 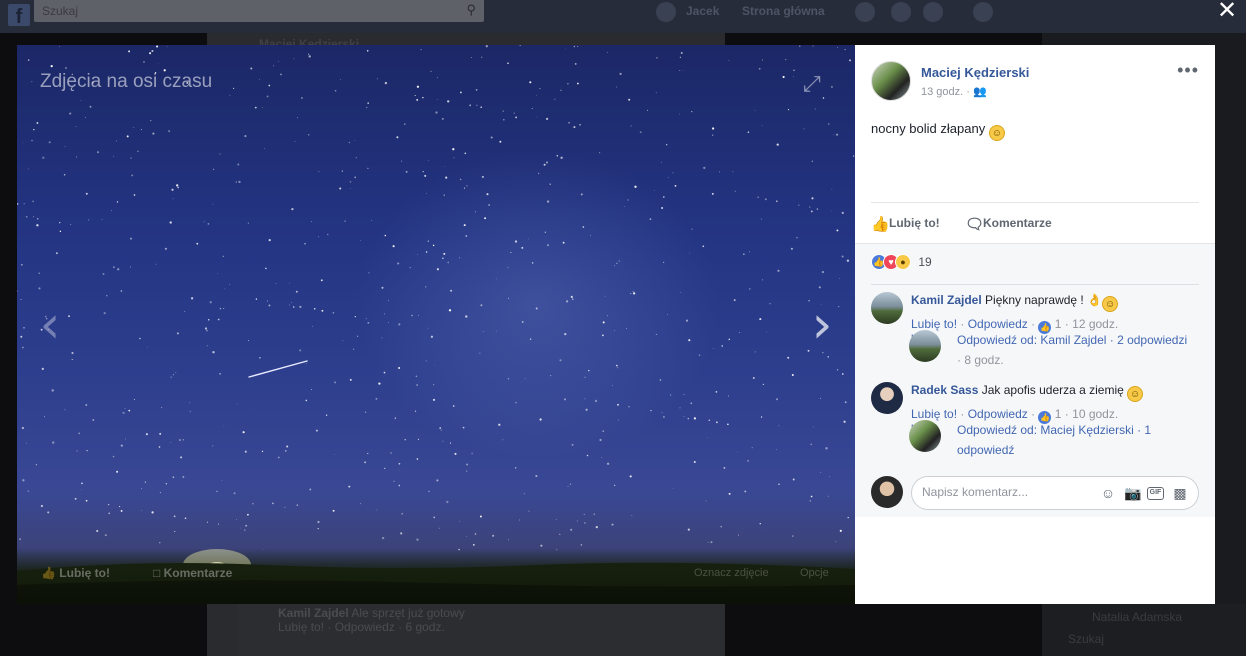 I want to click on help-icon, so click(x=983, y=12).